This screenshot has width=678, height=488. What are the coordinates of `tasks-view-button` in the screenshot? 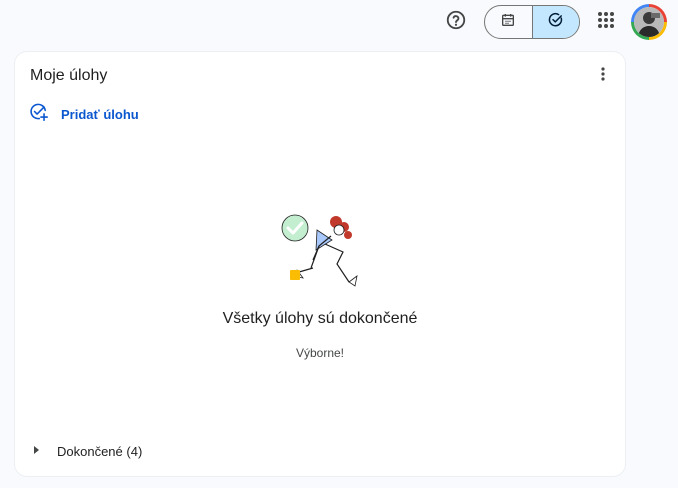 It's located at (555, 22).